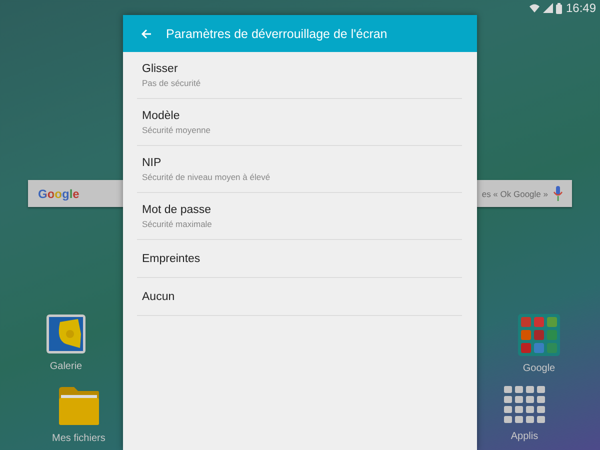 Image resolution: width=600 pixels, height=450 pixels. What do you see at coordinates (277, 33) in the screenshot?
I see `dialog-title: Paramètres de déverrouillage de l'écran` at bounding box center [277, 33].